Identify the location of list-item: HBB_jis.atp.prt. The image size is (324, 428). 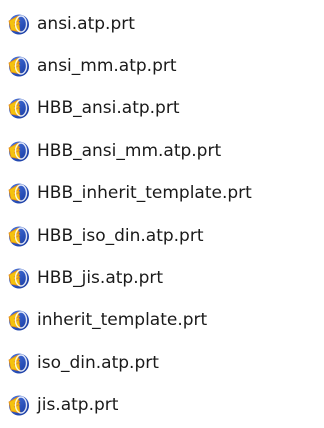
(163, 278).